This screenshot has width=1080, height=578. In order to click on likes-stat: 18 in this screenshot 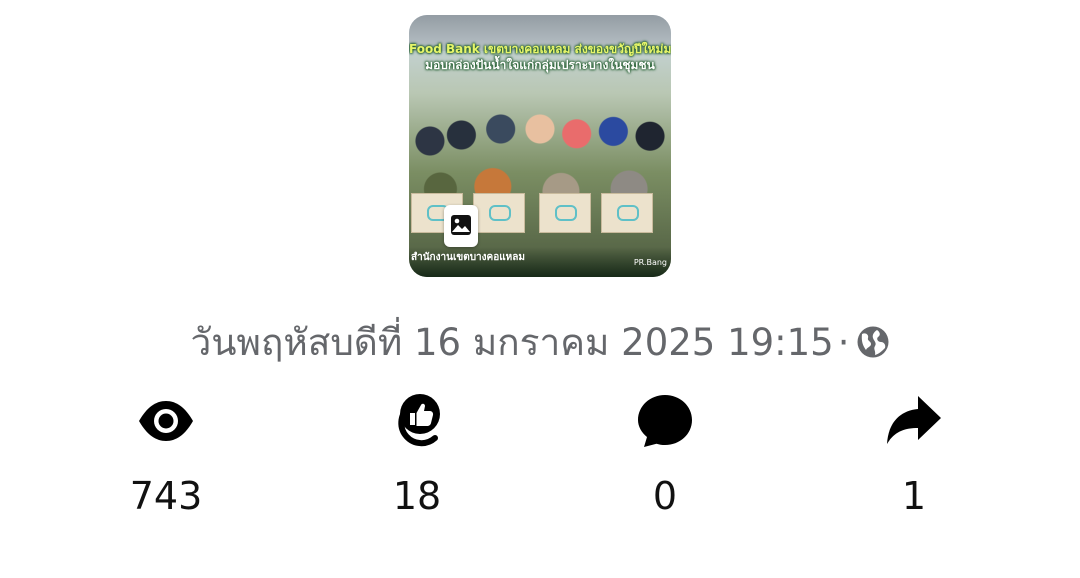, I will do `click(417, 455)`.